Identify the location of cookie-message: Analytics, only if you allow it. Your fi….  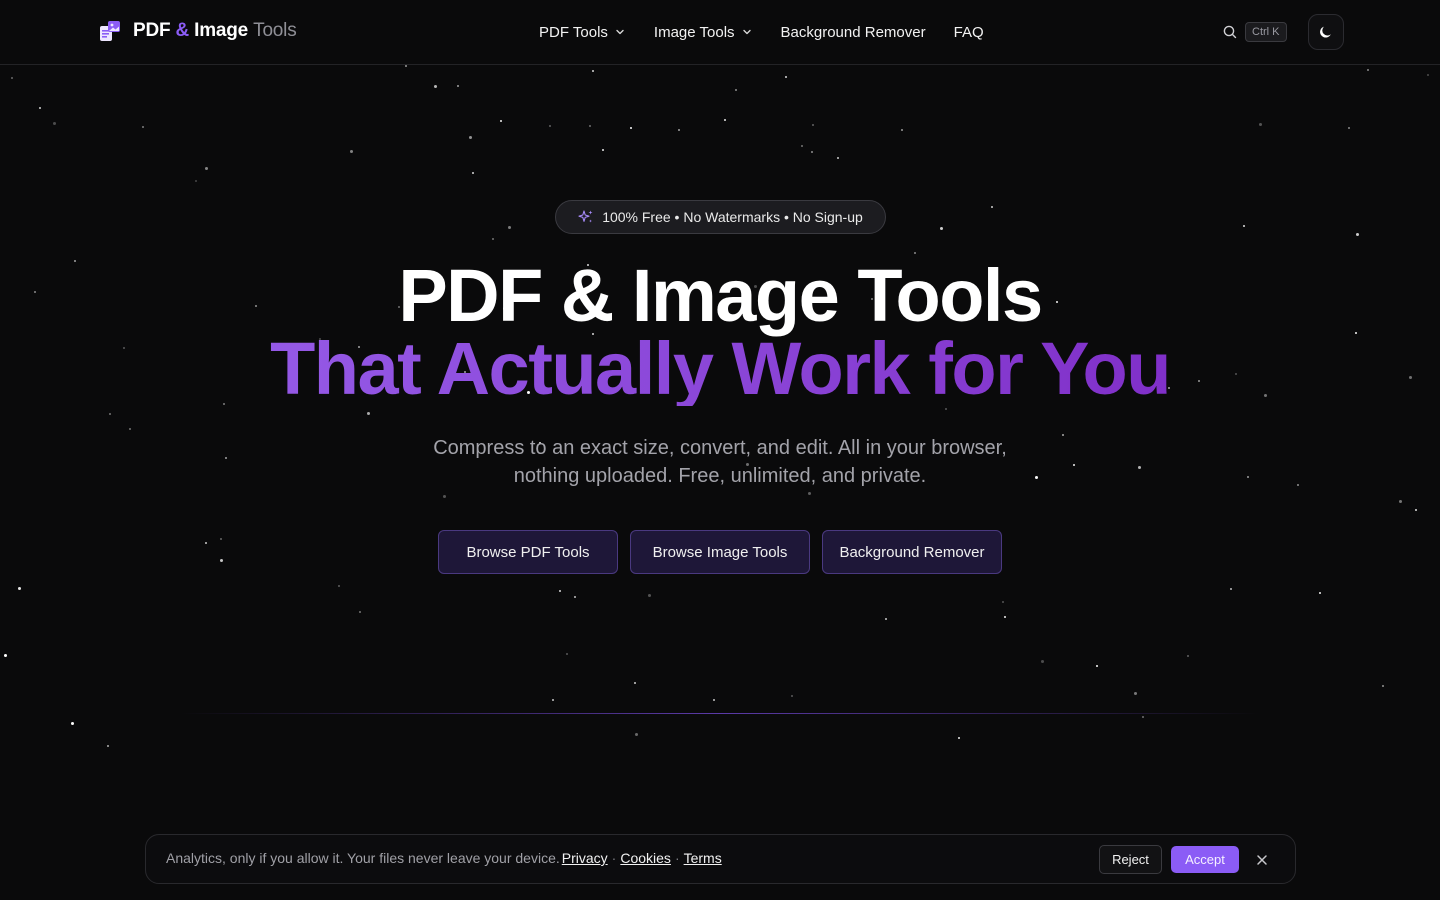
(363, 858).